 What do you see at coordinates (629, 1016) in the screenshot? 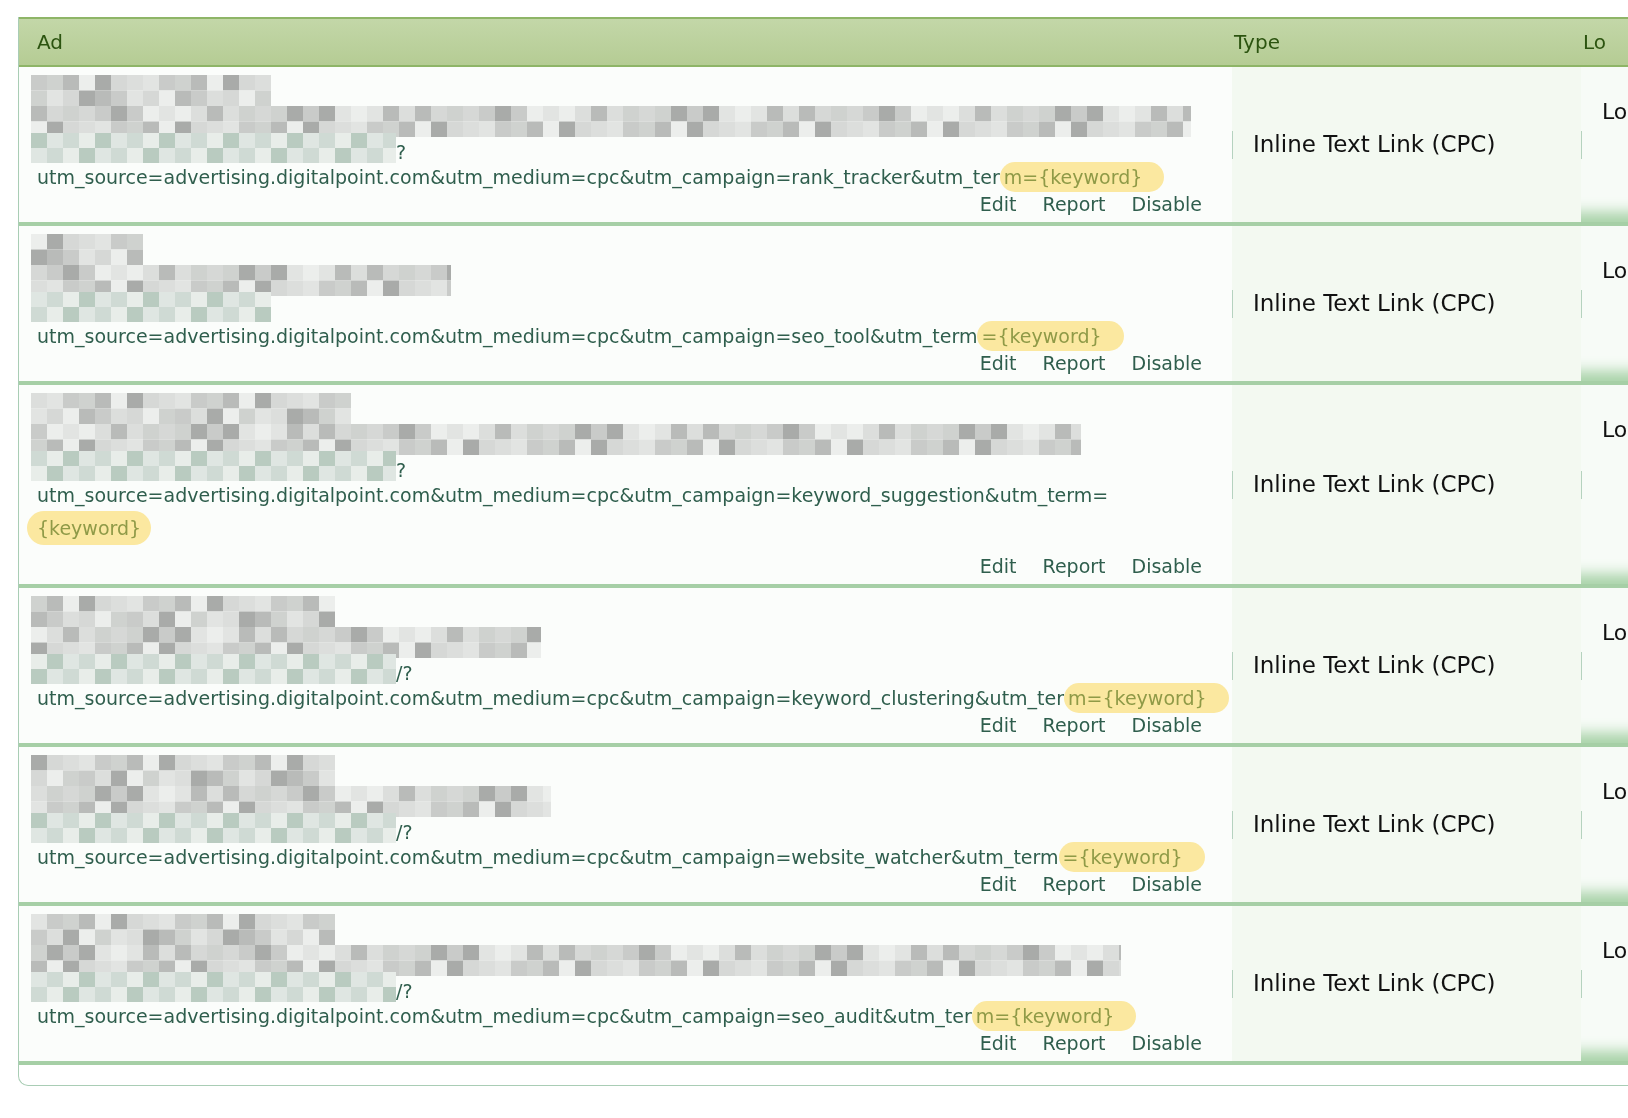
I see `utm-url-text: utm_source=advertising.digitalpoint.com&utm_medium=cpc&utm_campaign=seo_audit&utm_ter m={keyword}` at bounding box center [629, 1016].